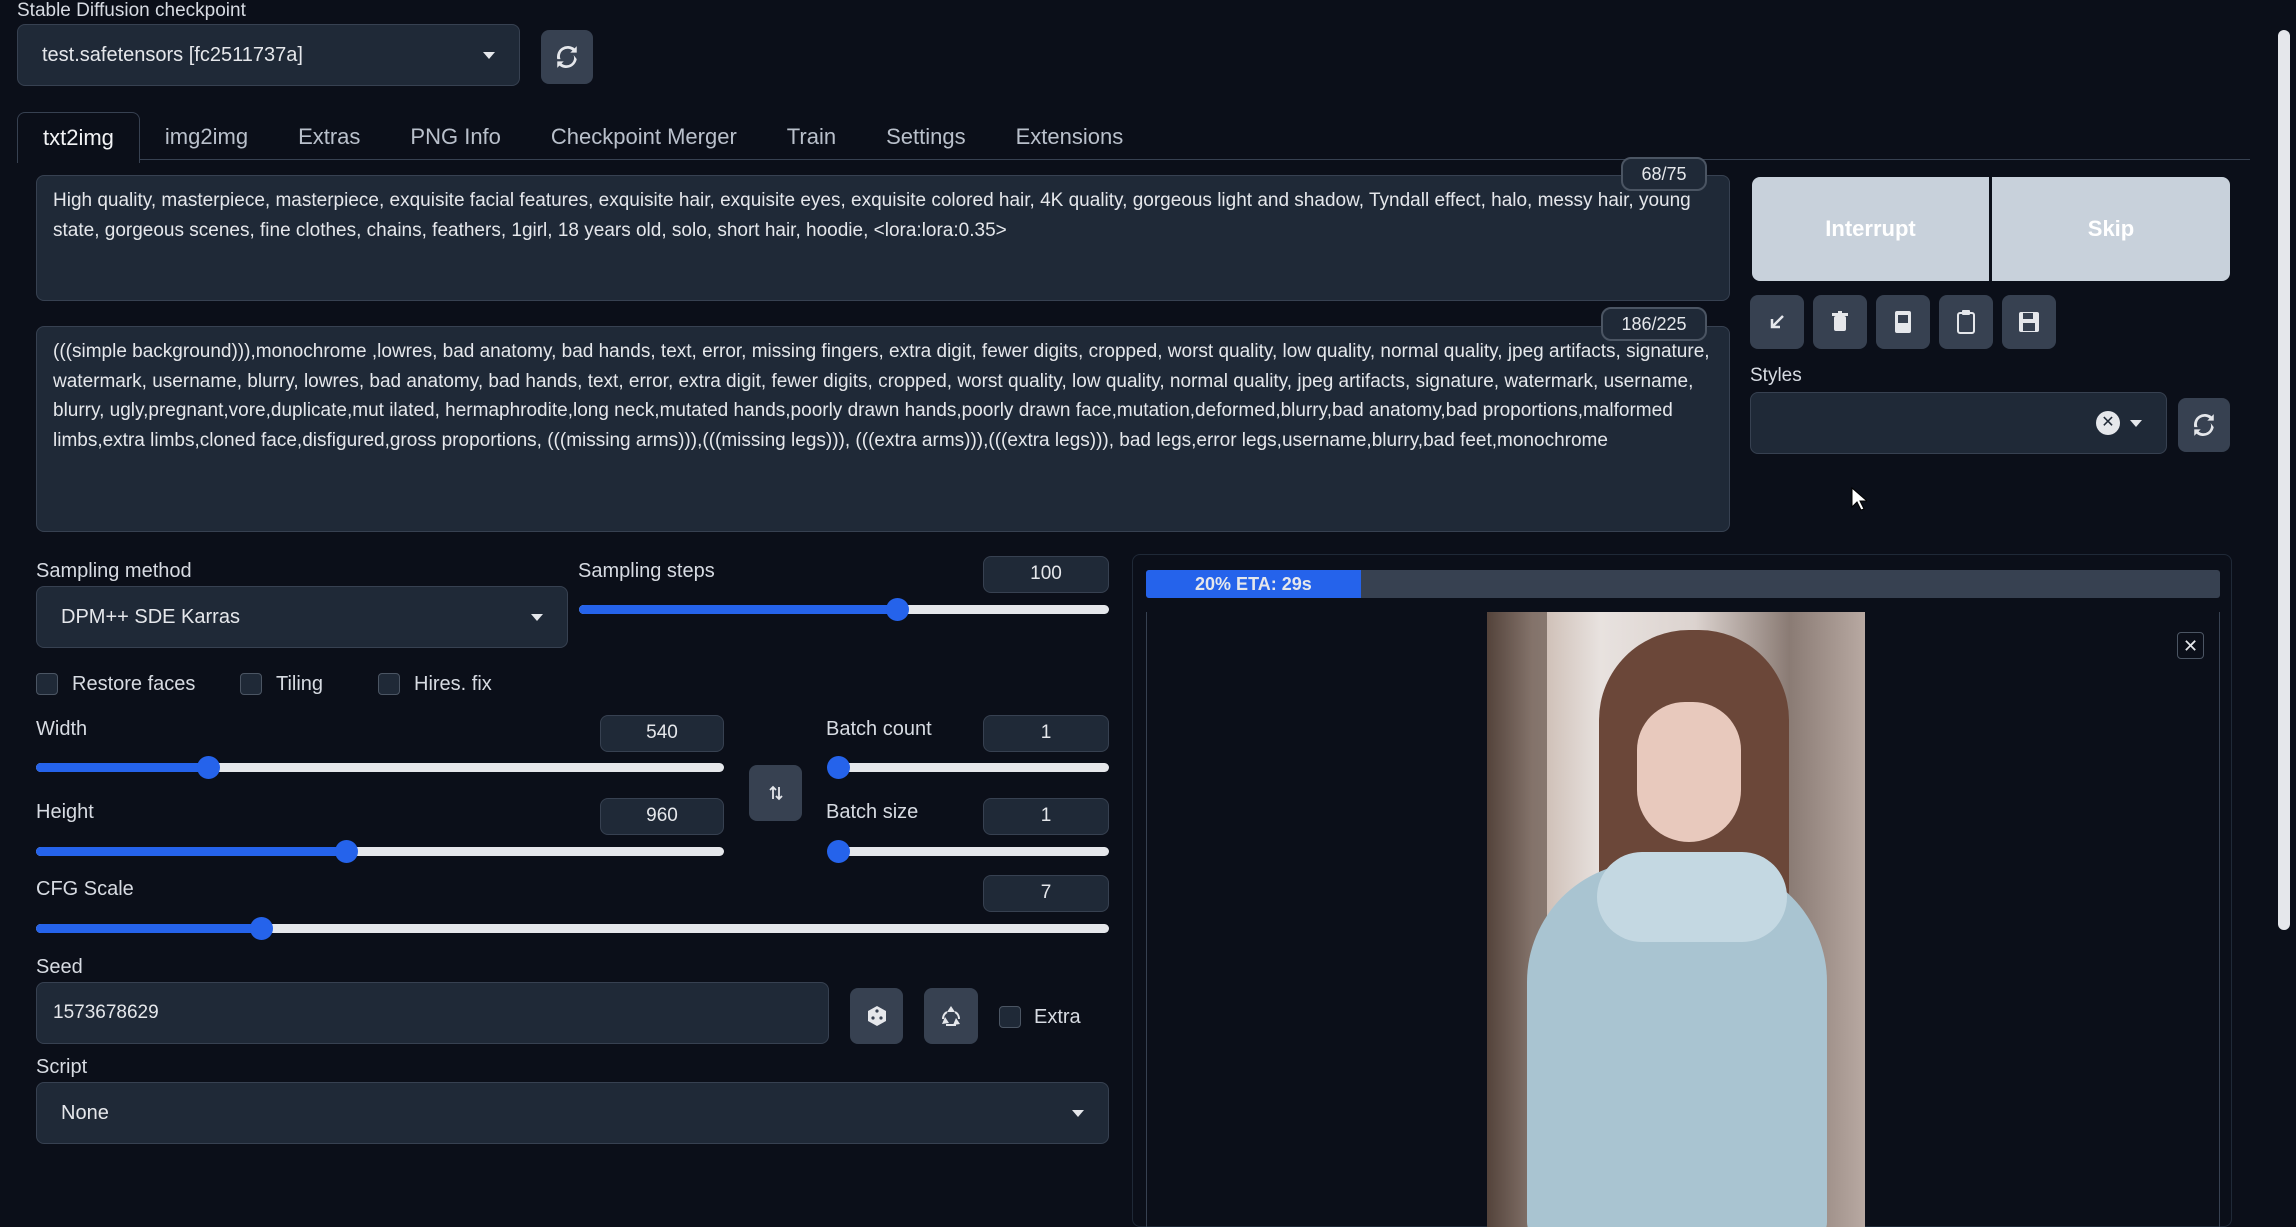  I want to click on cfg-scale-slider, so click(572, 928).